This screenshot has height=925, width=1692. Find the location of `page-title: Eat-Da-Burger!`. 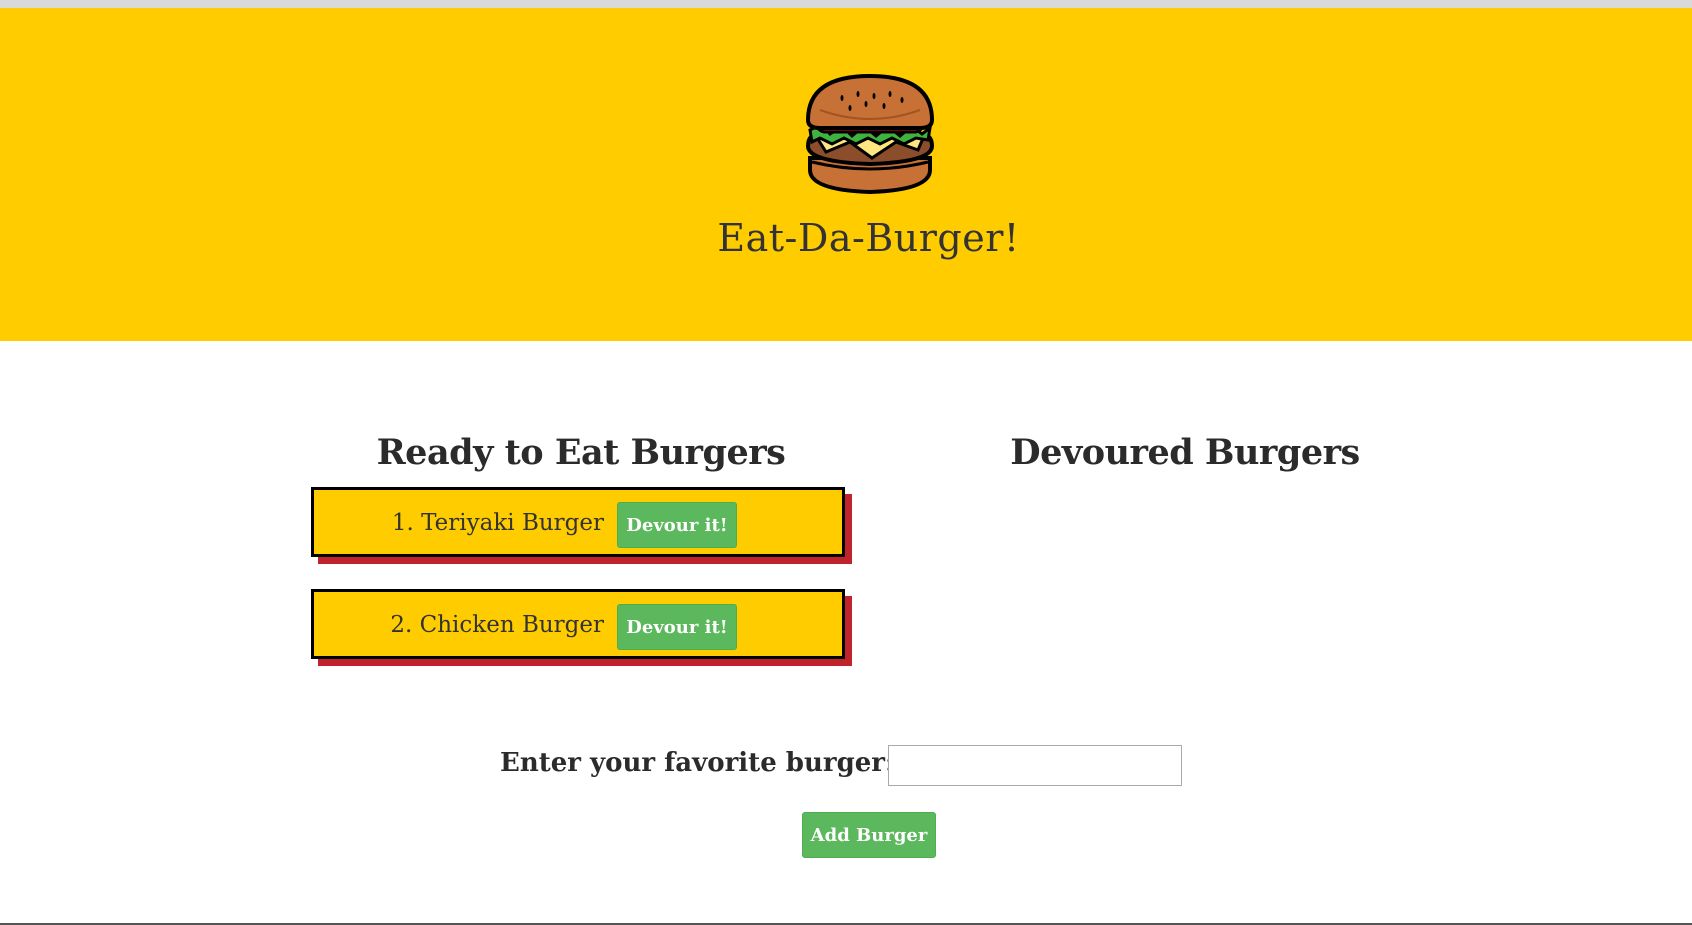

page-title: Eat-Da-Burger! is located at coordinates (868, 238).